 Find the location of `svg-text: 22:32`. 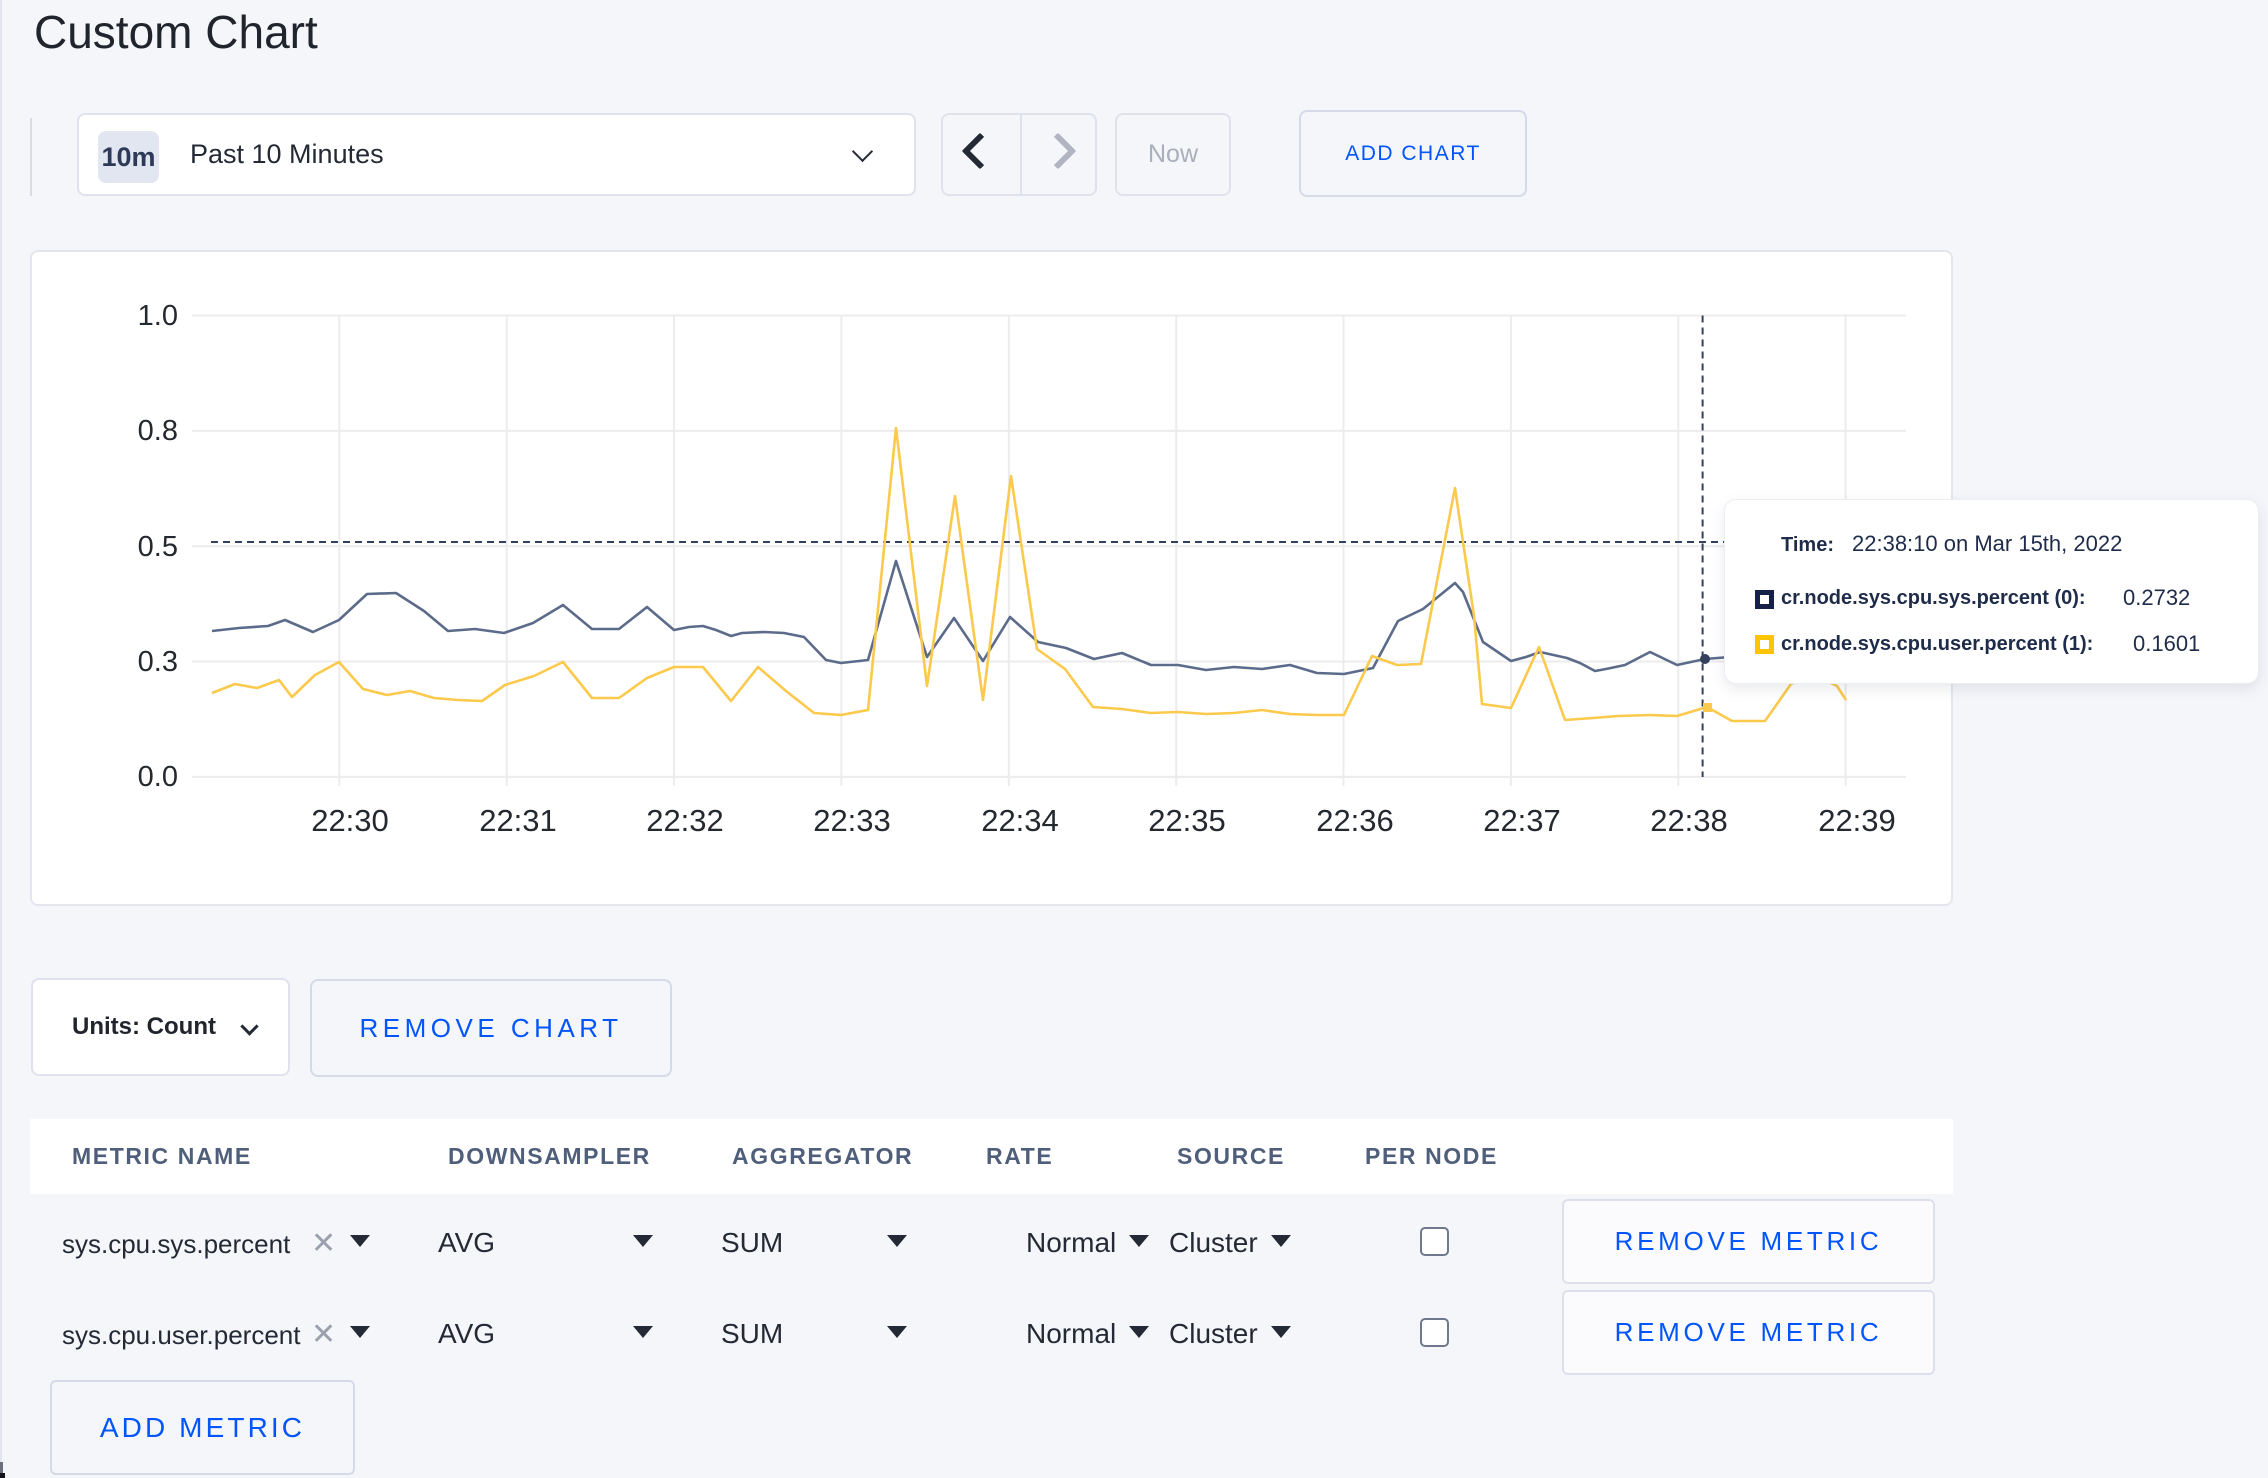

svg-text: 22:32 is located at coordinates (685, 820).